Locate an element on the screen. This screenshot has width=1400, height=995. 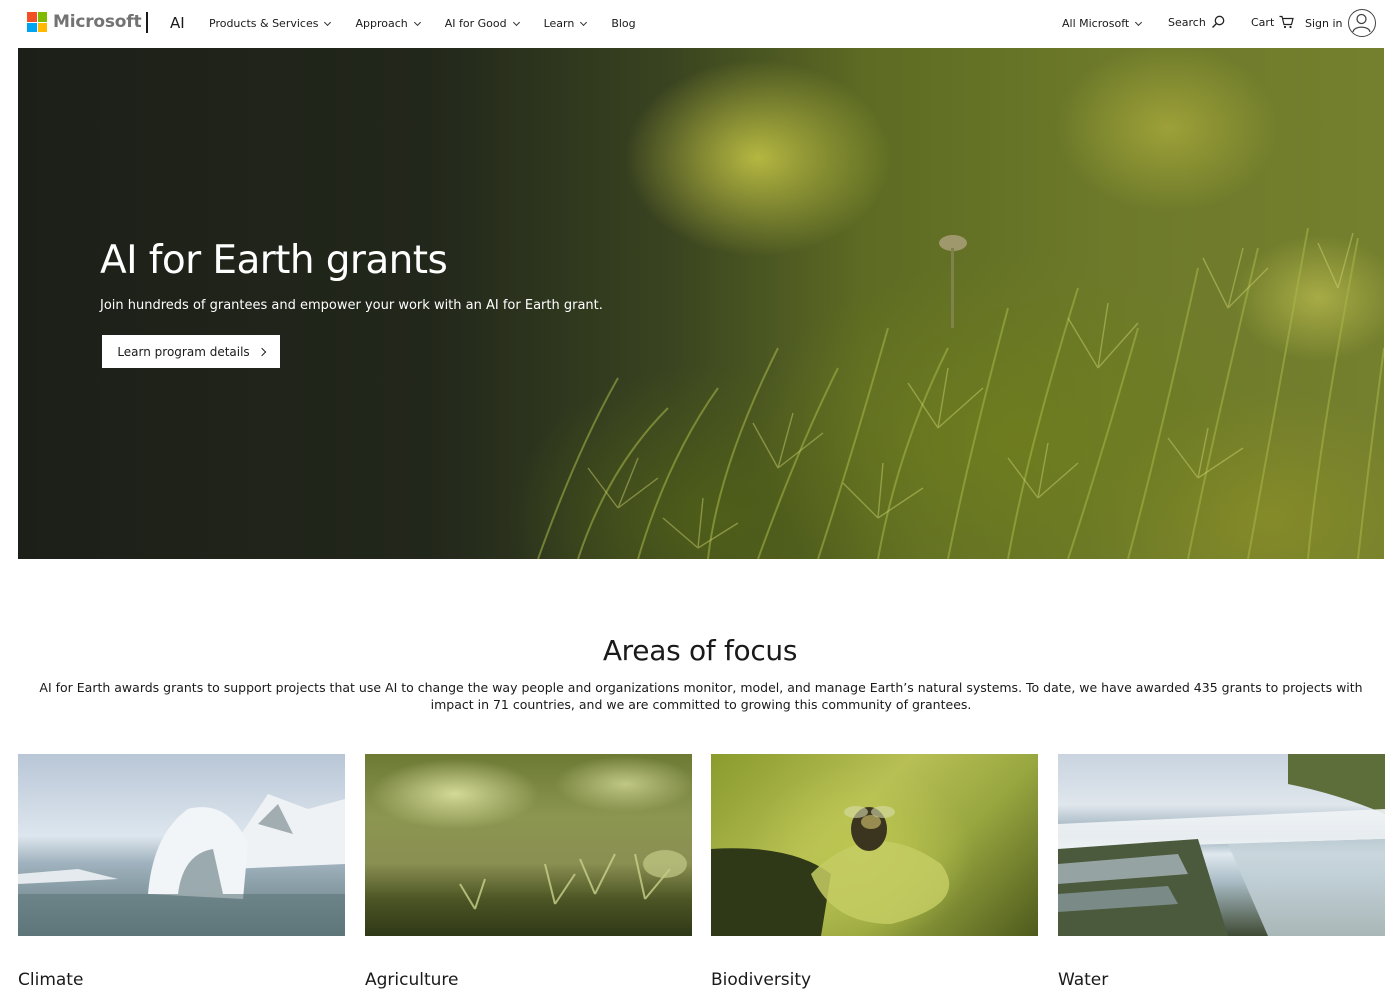
climate-image is located at coordinates (181, 845).